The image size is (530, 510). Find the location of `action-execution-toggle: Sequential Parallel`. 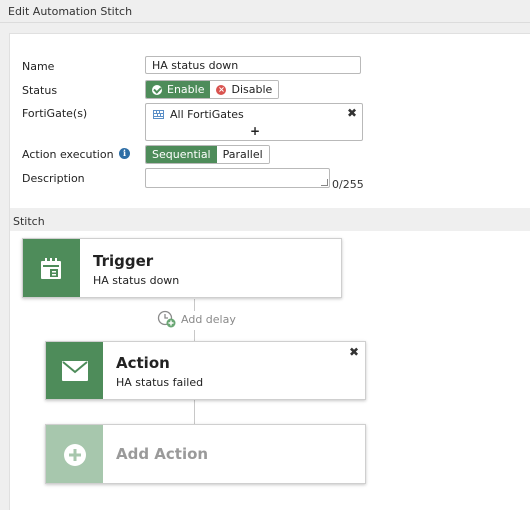

action-execution-toggle: Sequential Parallel is located at coordinates (207, 154).